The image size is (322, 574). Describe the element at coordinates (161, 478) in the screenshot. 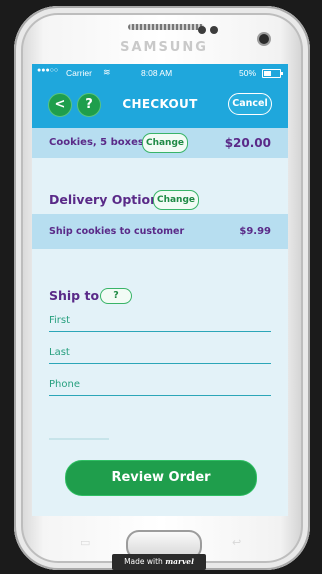

I see `review-order-button: Review Order` at that location.